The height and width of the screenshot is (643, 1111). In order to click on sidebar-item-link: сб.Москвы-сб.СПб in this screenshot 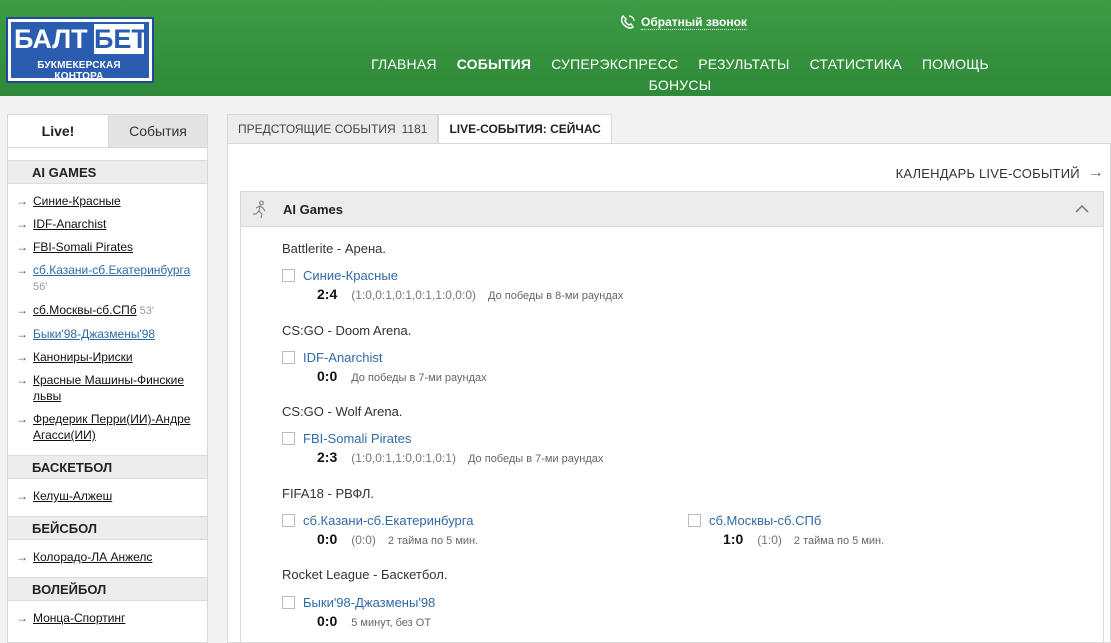, I will do `click(85, 310)`.